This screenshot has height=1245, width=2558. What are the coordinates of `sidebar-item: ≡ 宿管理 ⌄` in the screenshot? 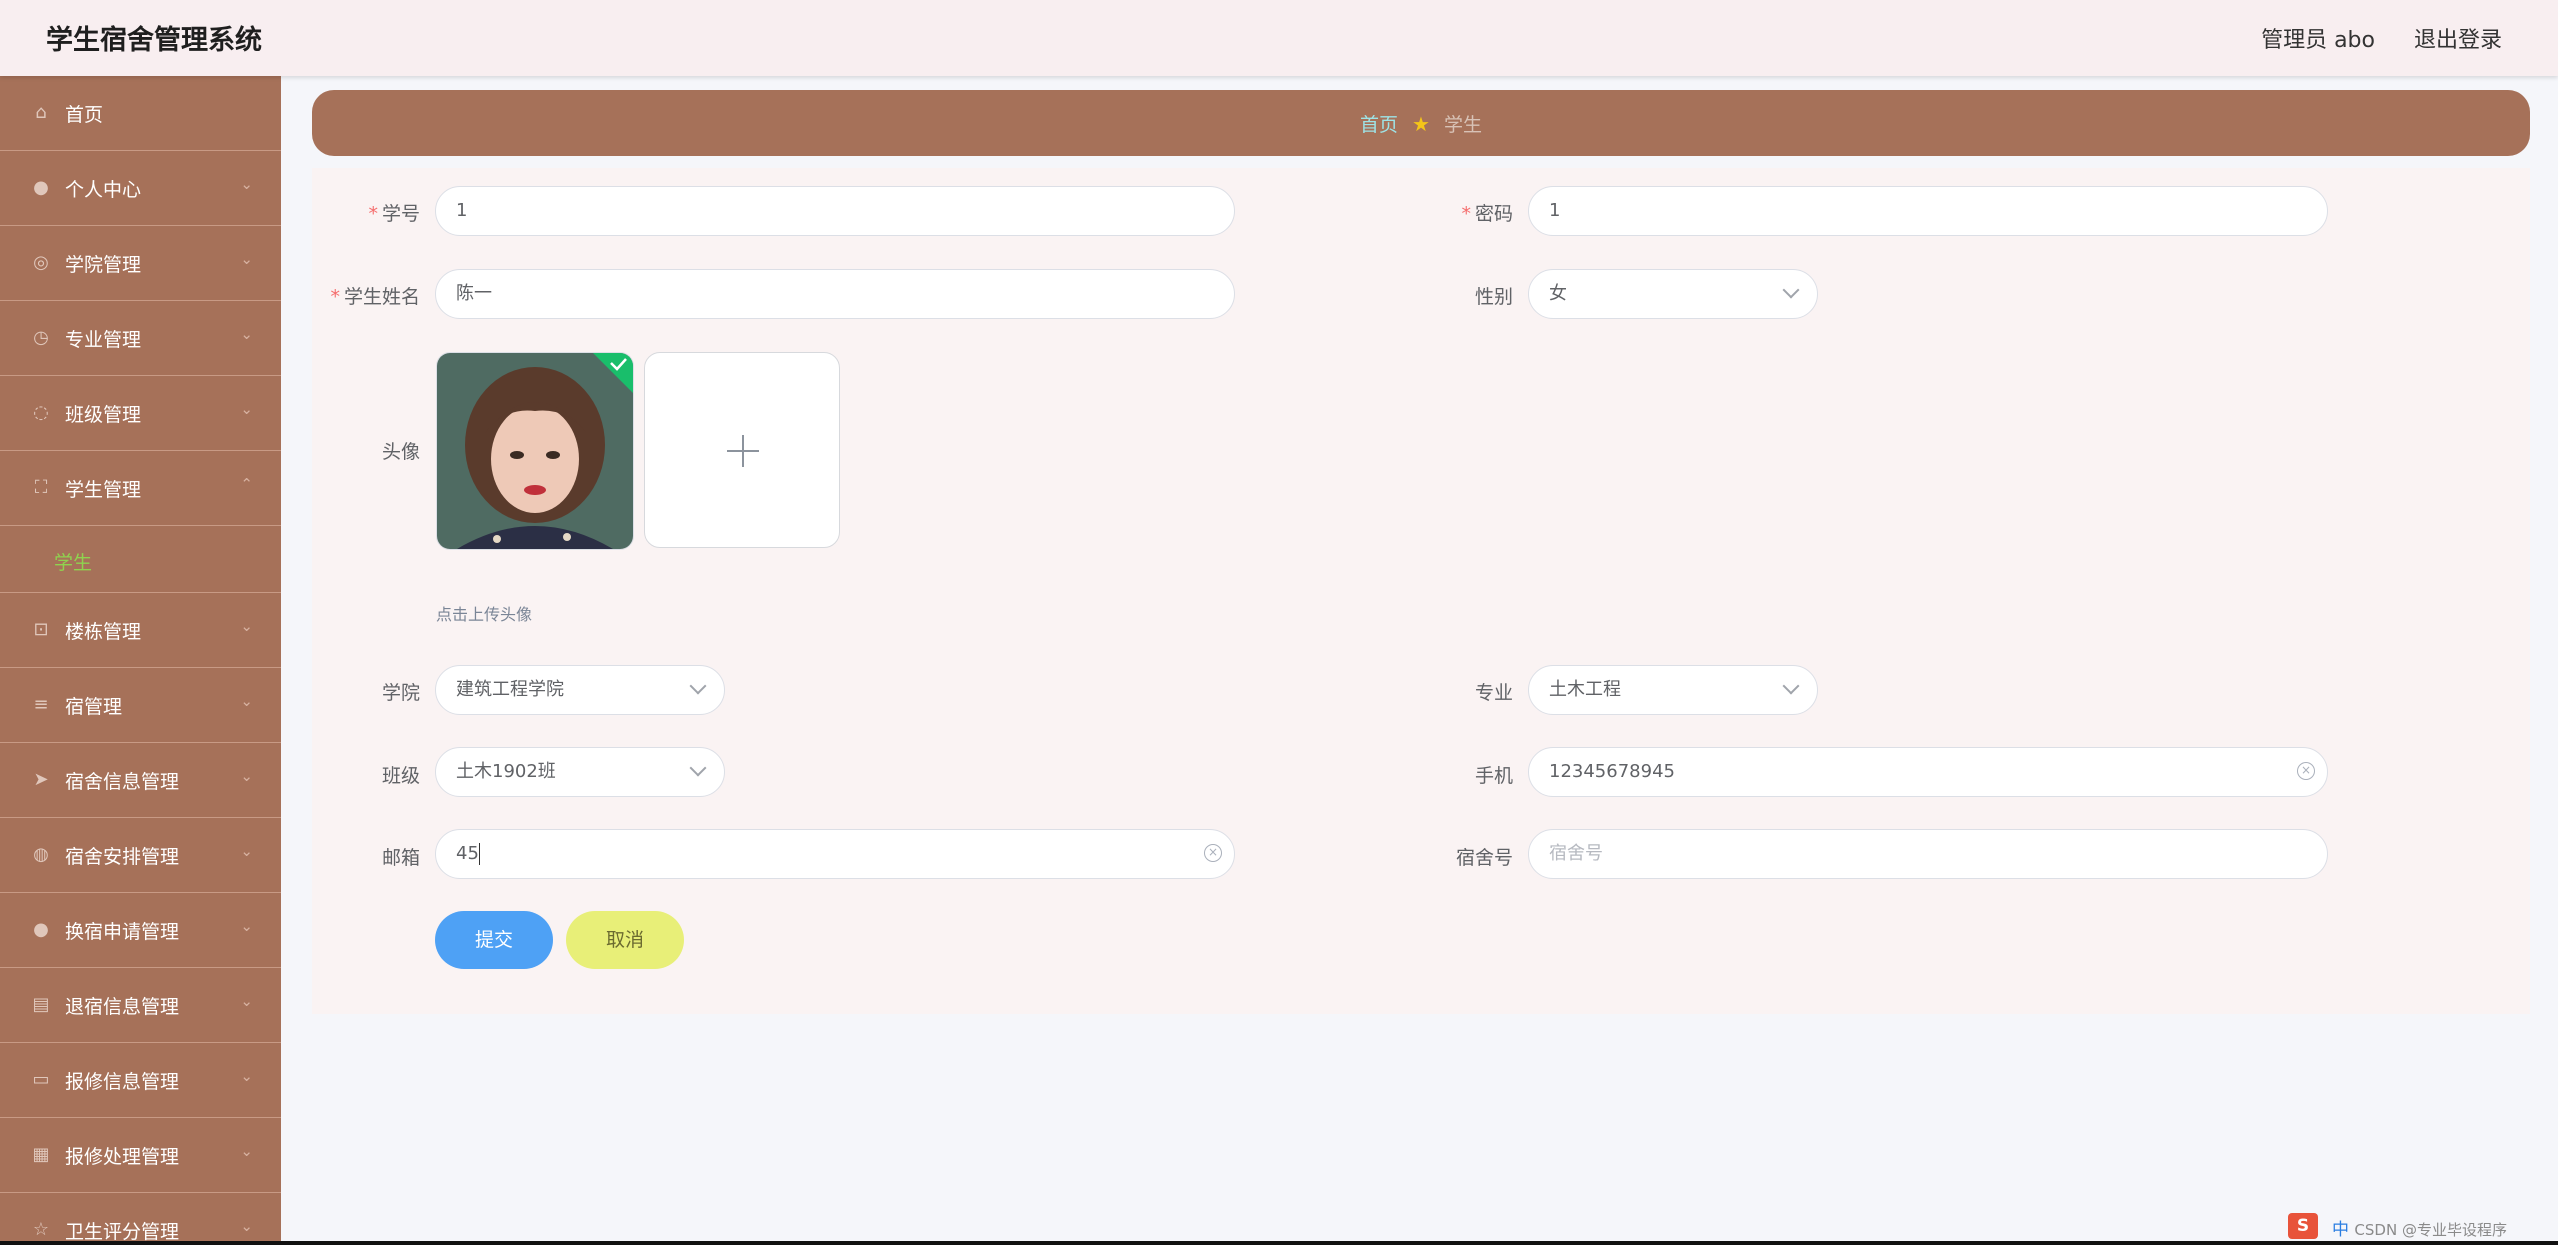 It's located at (140, 705).